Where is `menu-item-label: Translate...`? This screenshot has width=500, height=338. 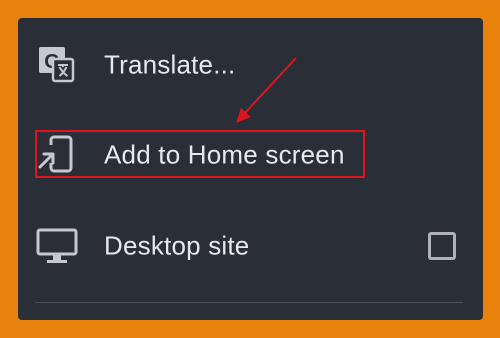
menu-item-label: Translate... is located at coordinates (170, 64).